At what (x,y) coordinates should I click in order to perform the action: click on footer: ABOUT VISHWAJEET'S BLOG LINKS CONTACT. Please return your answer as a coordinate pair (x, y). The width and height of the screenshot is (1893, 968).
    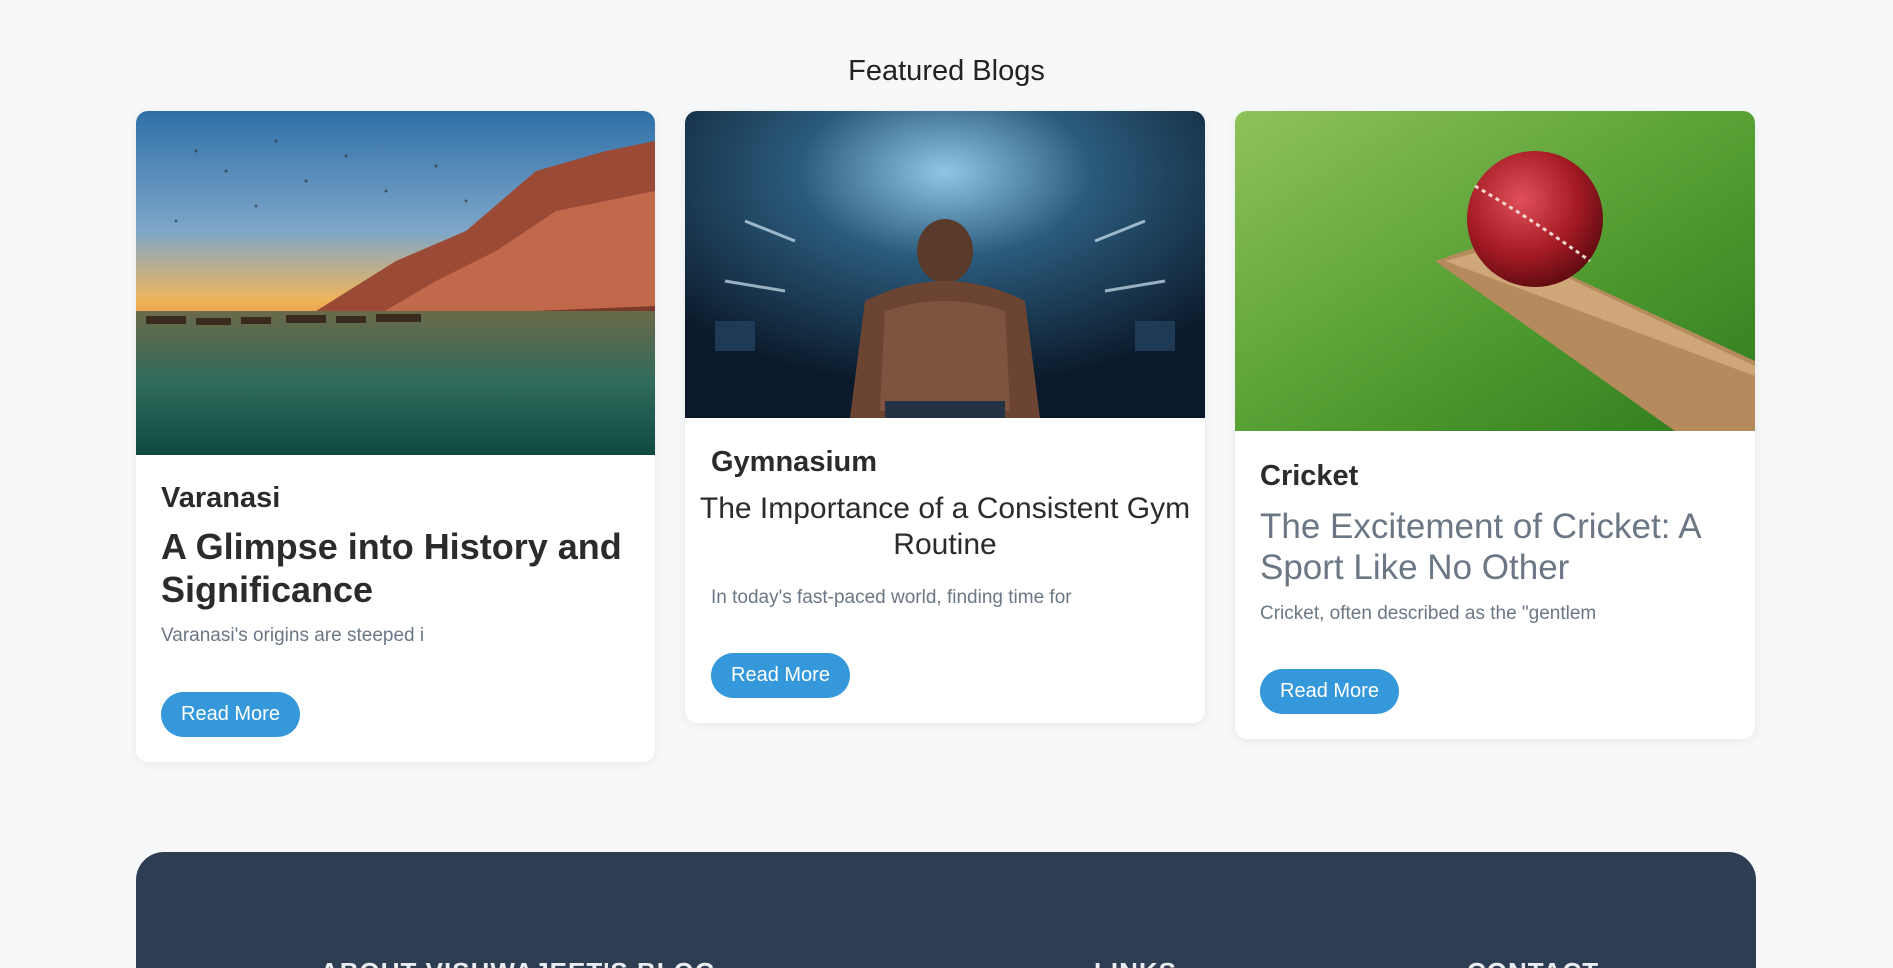
    Looking at the image, I should click on (946, 910).